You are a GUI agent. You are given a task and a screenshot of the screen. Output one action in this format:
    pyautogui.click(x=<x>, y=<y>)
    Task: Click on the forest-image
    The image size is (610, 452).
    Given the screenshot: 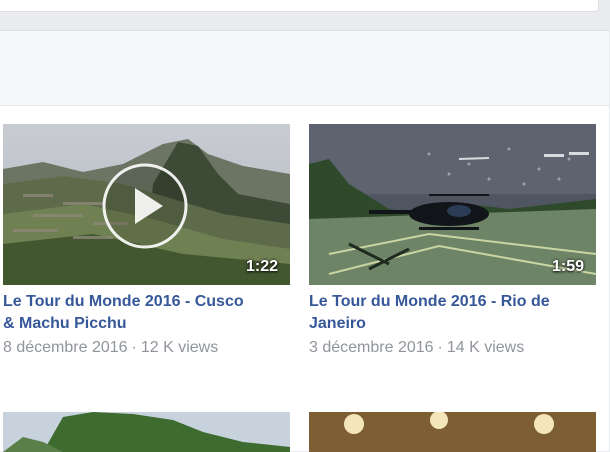 What is the action you would take?
    pyautogui.click(x=146, y=432)
    